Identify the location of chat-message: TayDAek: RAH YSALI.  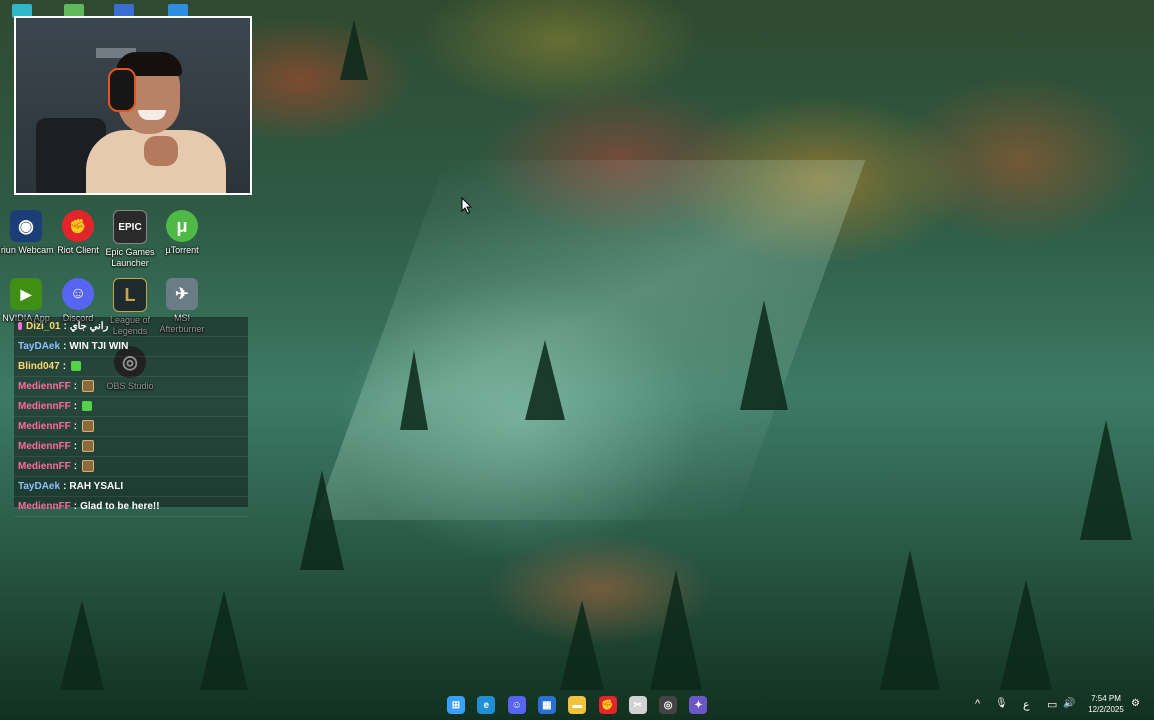
(131, 487).